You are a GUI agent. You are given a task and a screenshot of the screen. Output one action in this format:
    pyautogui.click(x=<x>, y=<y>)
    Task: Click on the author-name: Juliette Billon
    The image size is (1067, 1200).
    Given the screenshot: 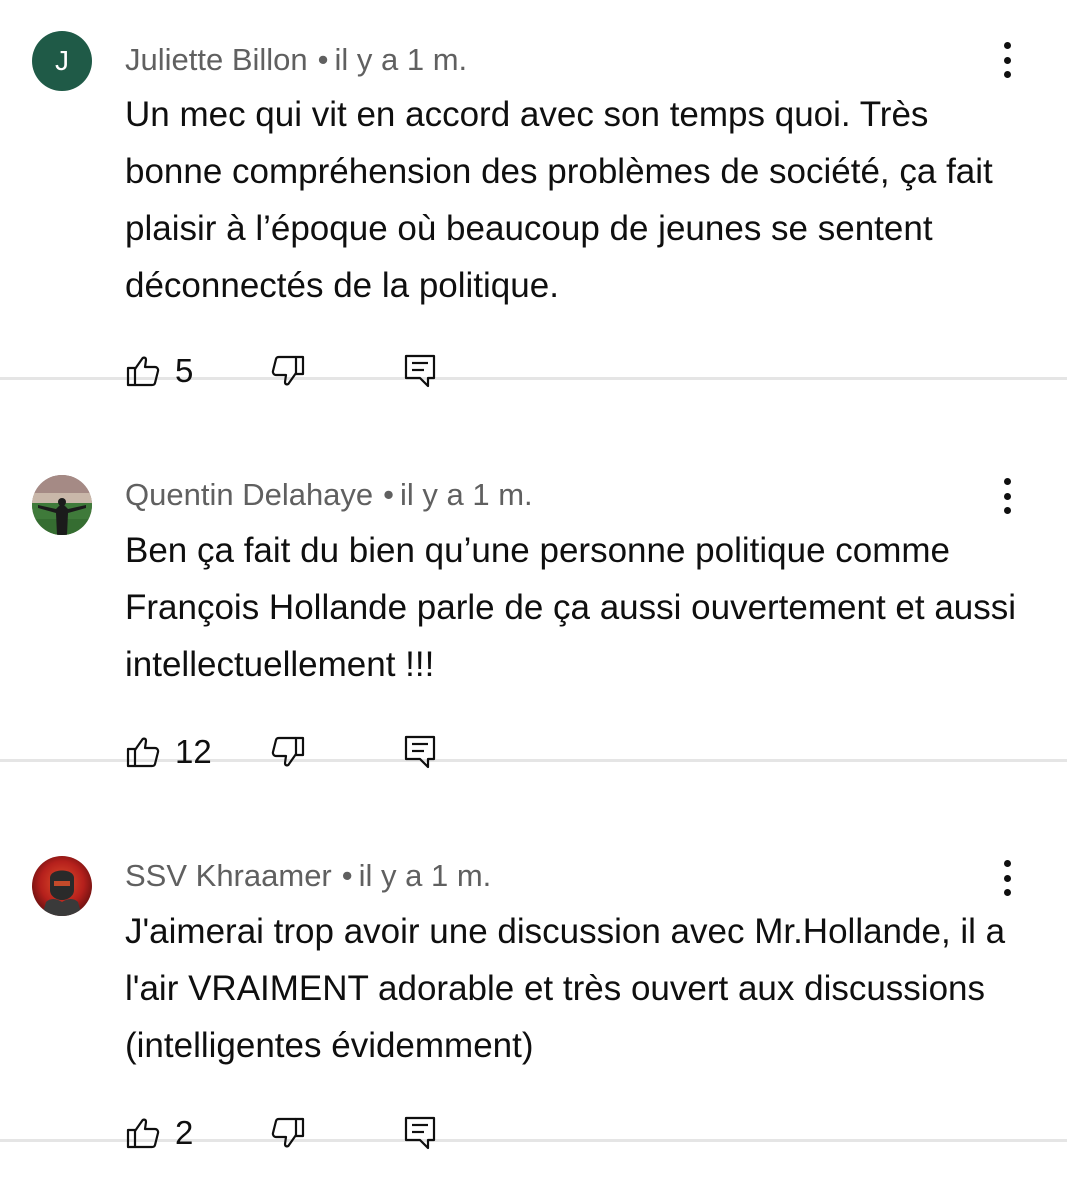 What is the action you would take?
    pyautogui.click(x=216, y=59)
    